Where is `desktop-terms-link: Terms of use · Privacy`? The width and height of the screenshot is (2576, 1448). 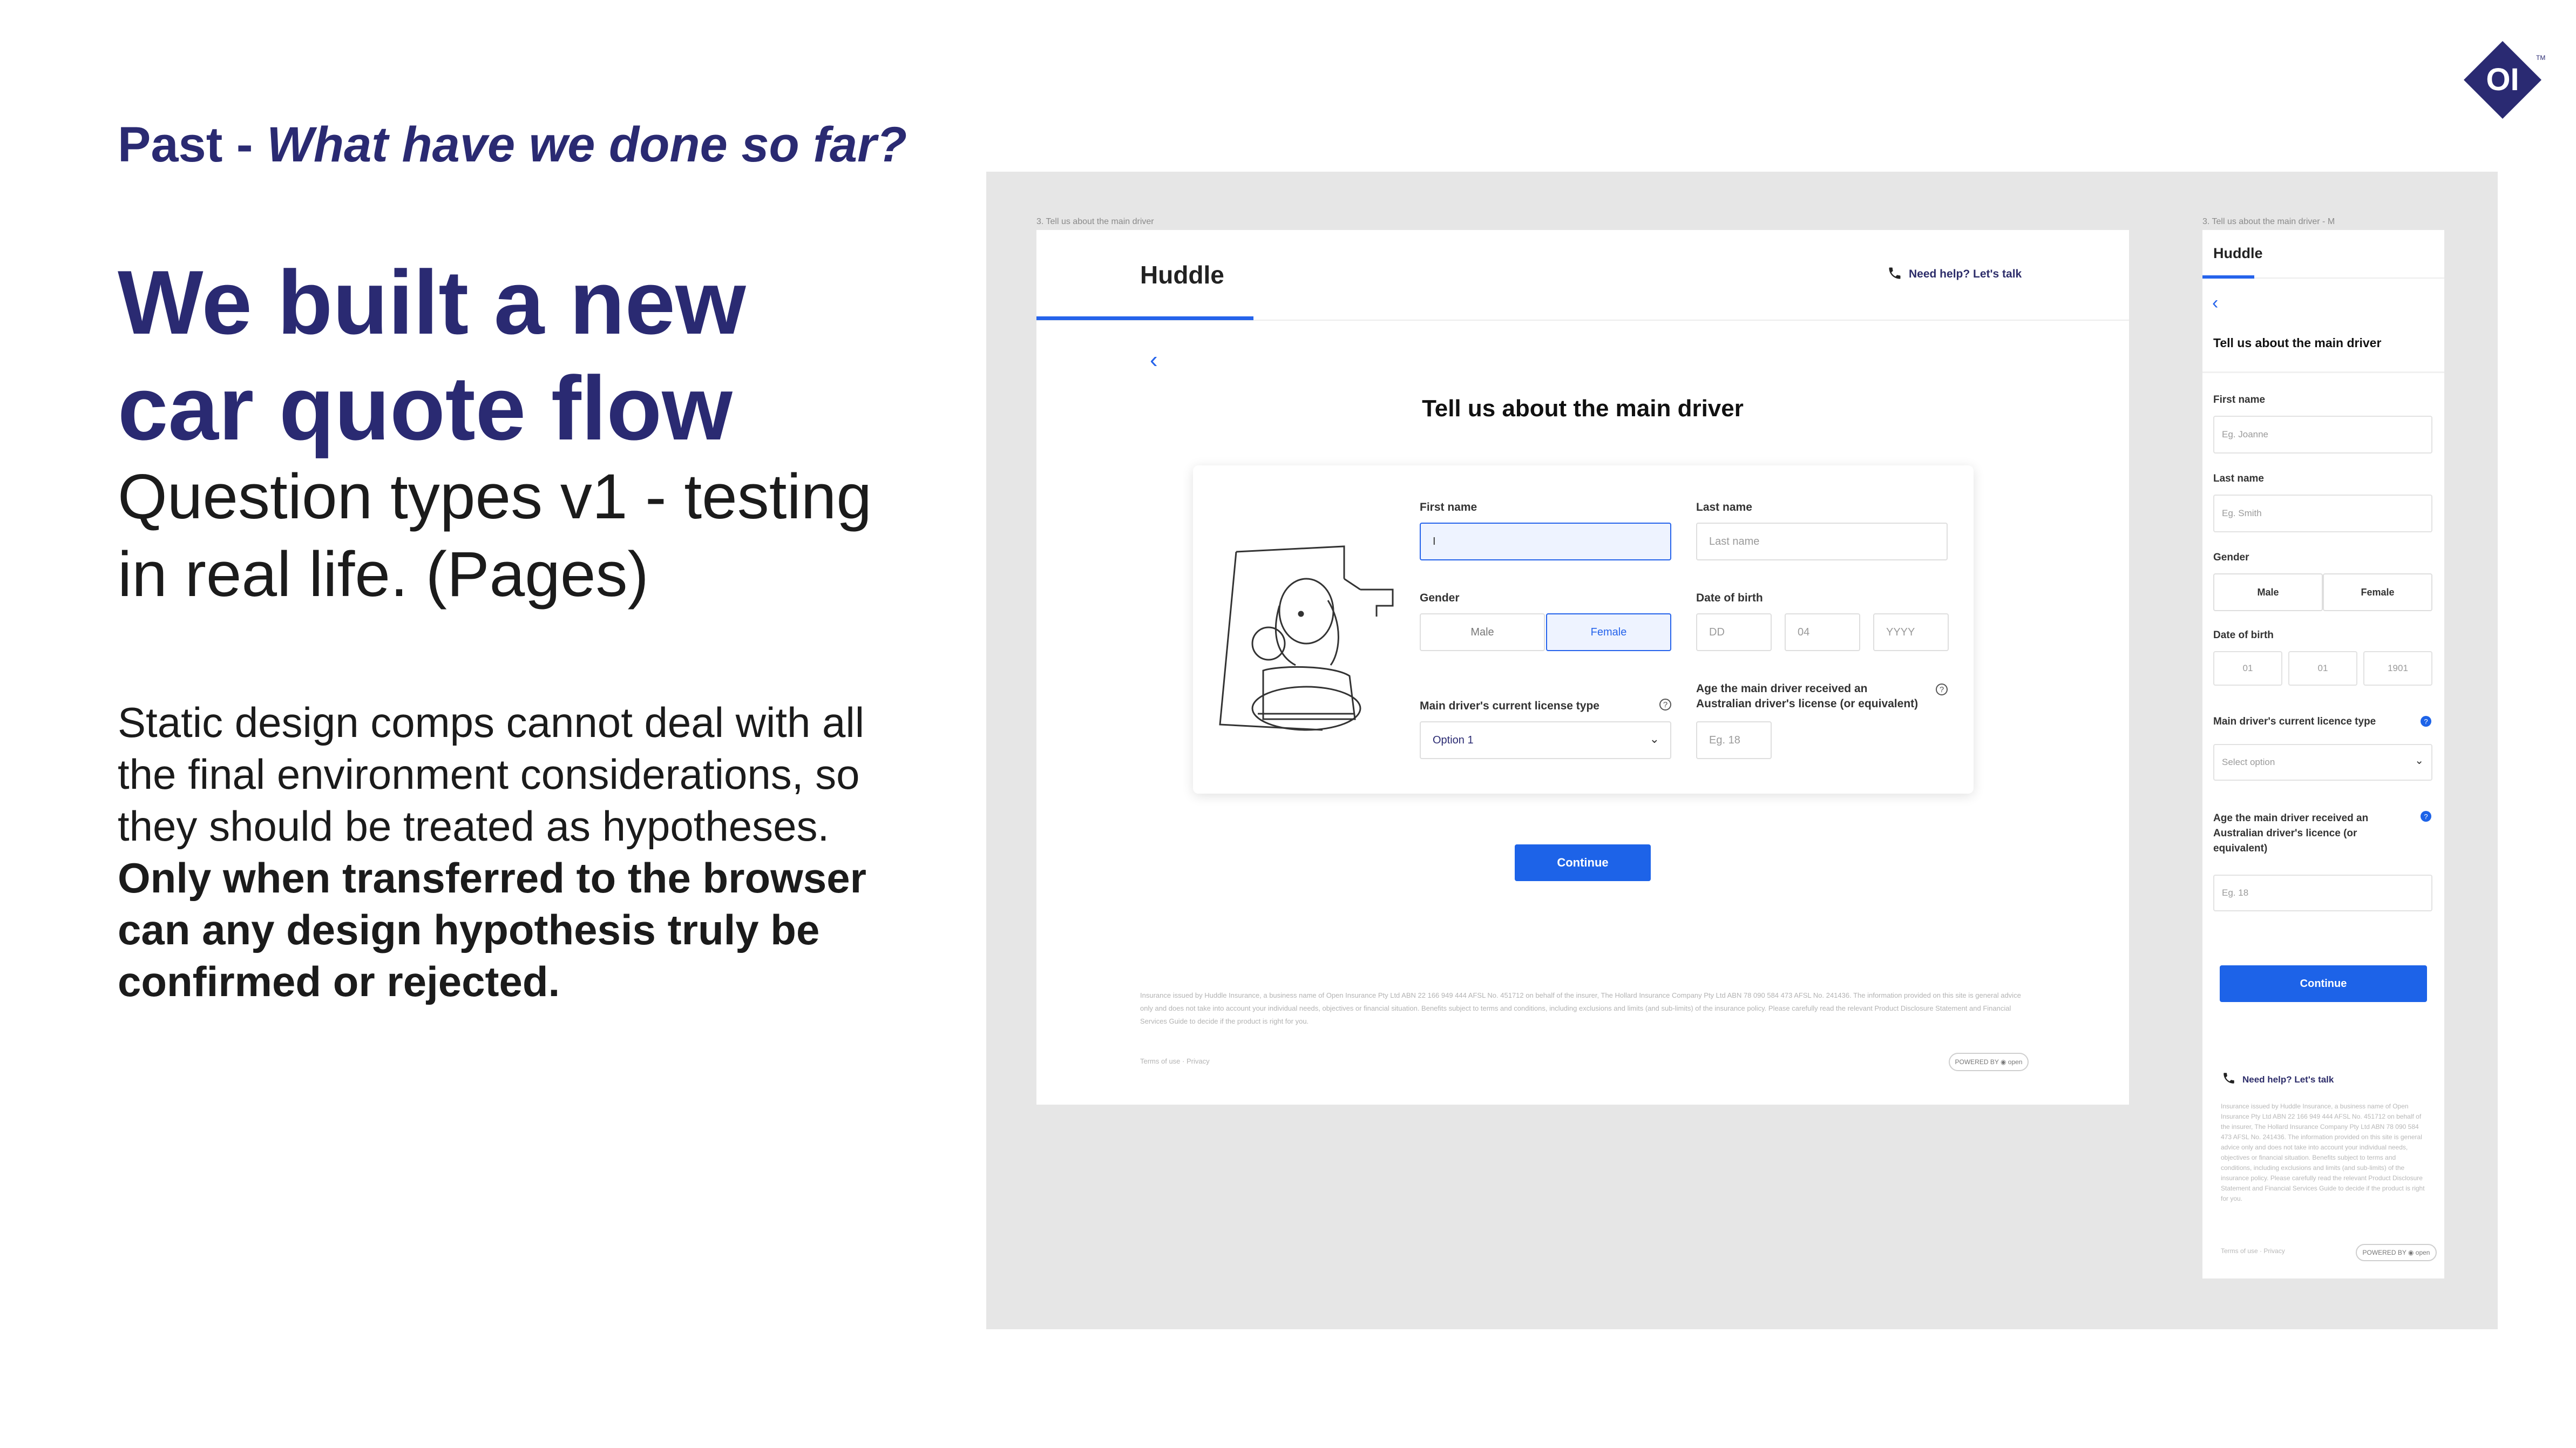 desktop-terms-link: Terms of use · Privacy is located at coordinates (1175, 1061).